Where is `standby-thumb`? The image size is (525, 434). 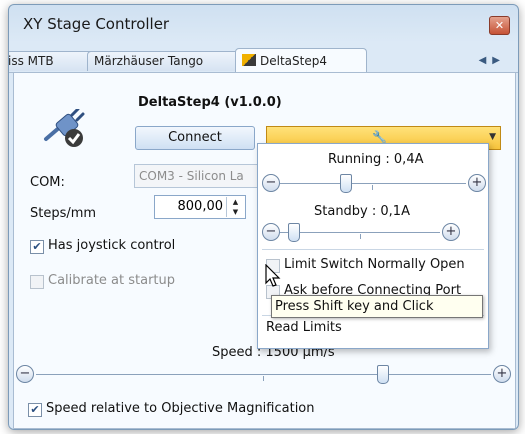
standby-thumb is located at coordinates (293, 232).